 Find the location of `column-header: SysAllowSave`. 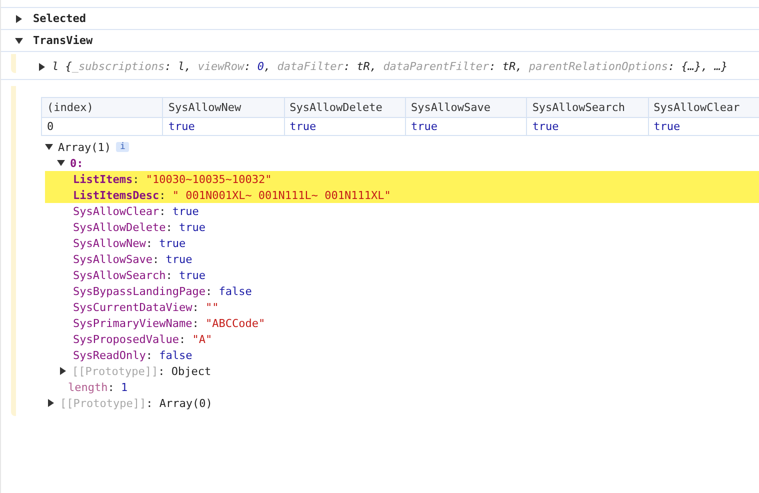

column-header: SysAllowSave is located at coordinates (466, 108).